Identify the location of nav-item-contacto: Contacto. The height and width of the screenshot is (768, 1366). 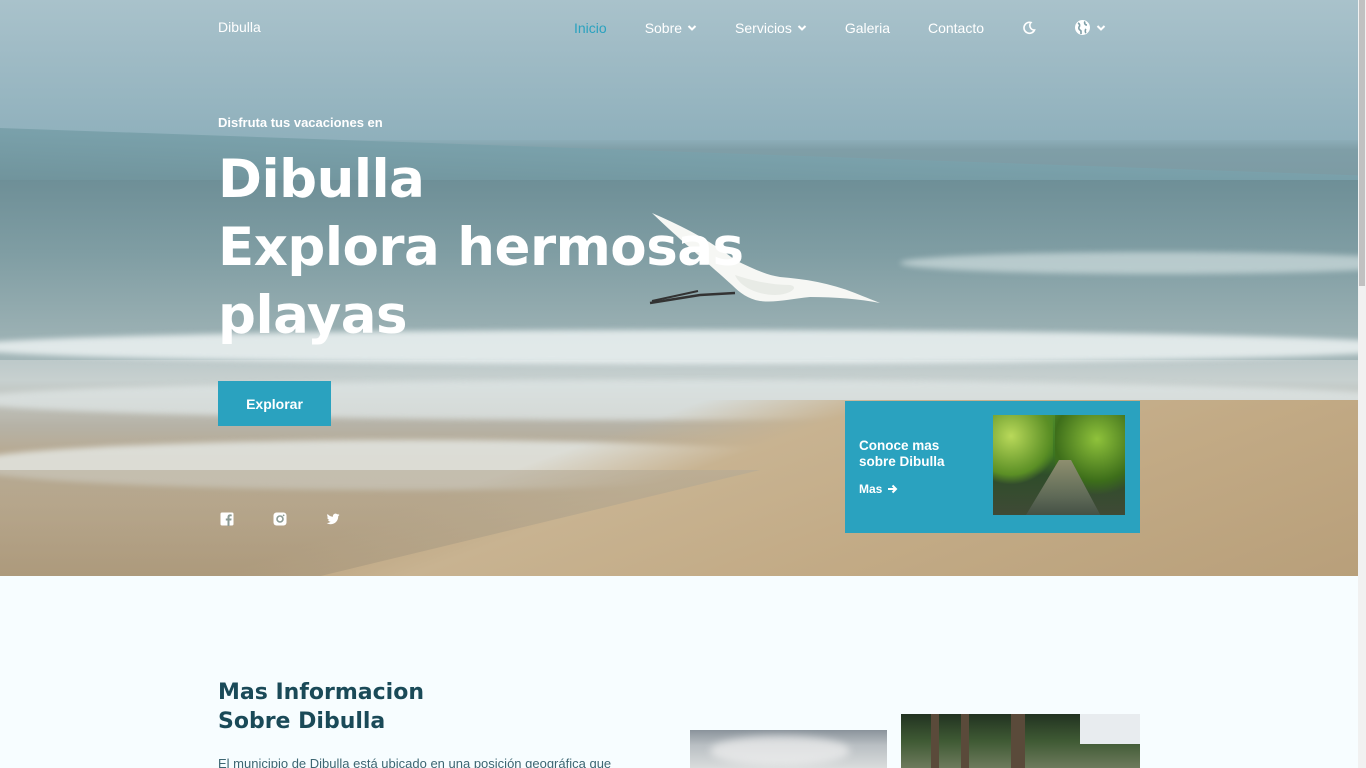
(956, 28).